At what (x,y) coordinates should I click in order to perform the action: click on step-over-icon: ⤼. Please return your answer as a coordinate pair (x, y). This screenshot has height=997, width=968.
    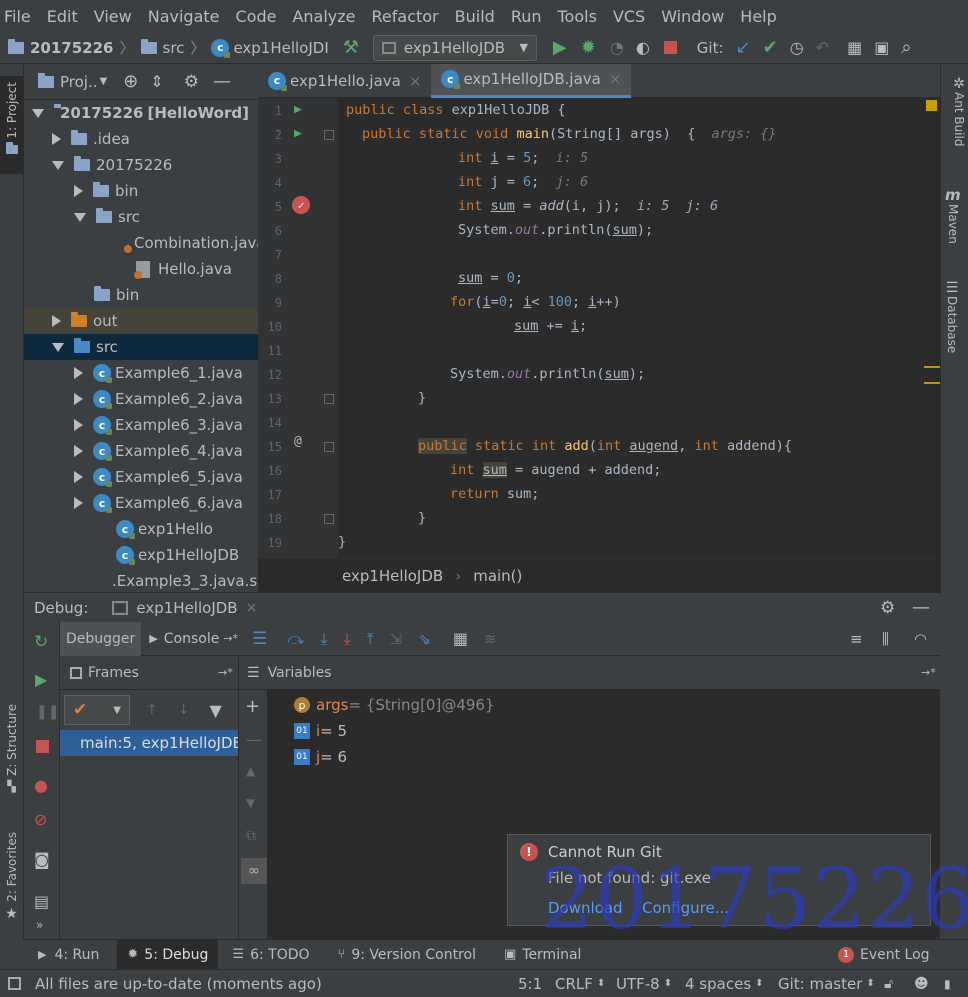
    Looking at the image, I should click on (295, 639).